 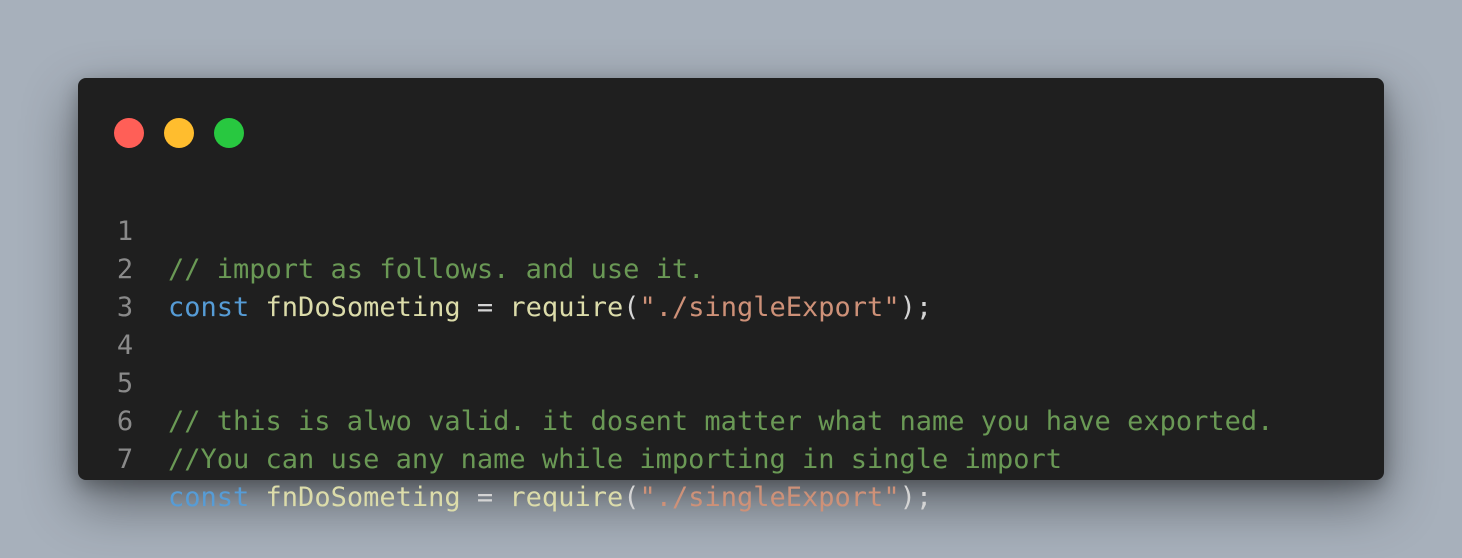 What do you see at coordinates (916, 497) in the screenshot?
I see `close-paren-token: );` at bounding box center [916, 497].